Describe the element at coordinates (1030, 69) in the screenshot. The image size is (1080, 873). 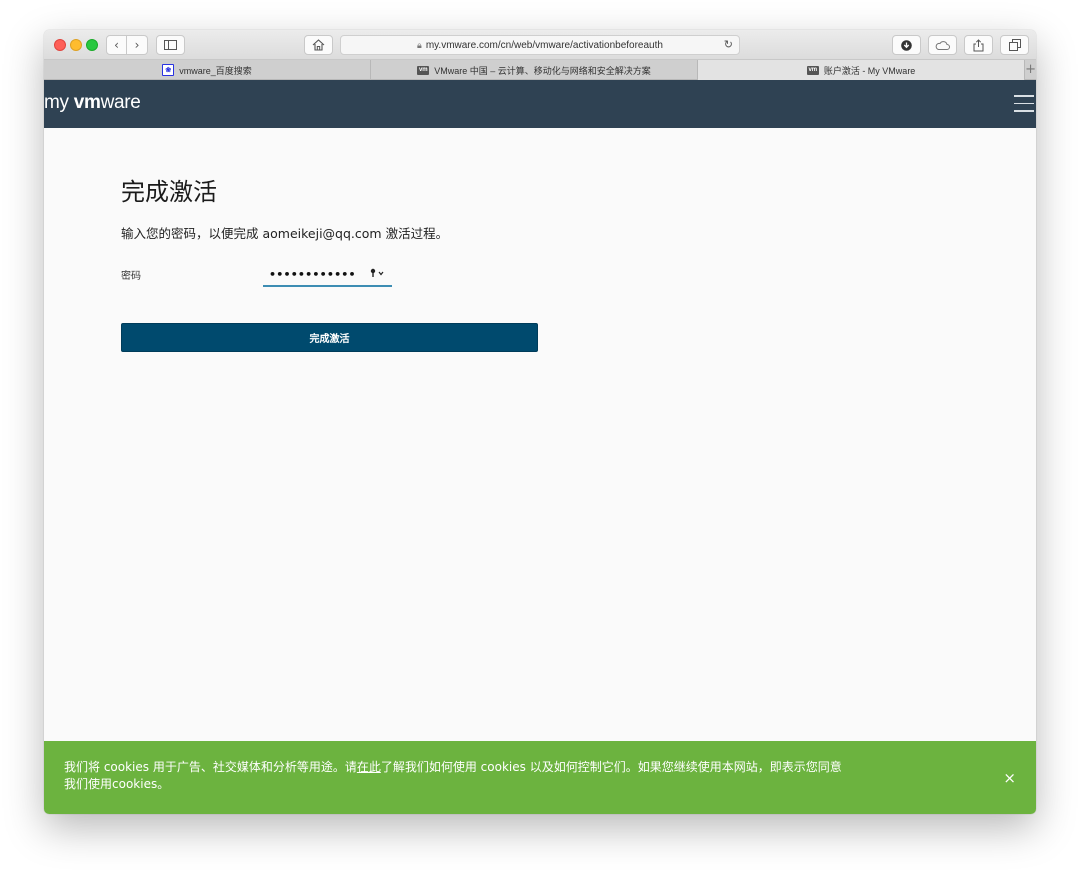
I see `new-tab-button: +` at that location.